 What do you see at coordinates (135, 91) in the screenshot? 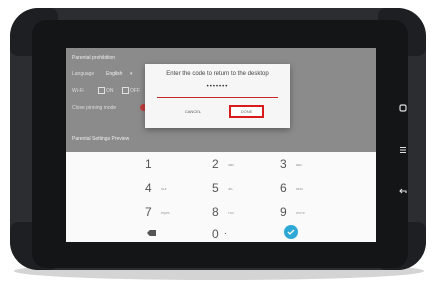
I see `option-2-label: OFF` at bounding box center [135, 91].